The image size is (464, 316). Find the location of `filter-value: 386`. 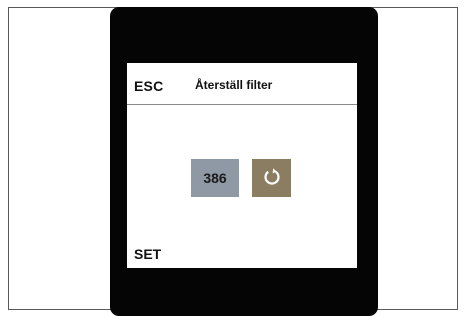

filter-value: 386 is located at coordinates (215, 178).